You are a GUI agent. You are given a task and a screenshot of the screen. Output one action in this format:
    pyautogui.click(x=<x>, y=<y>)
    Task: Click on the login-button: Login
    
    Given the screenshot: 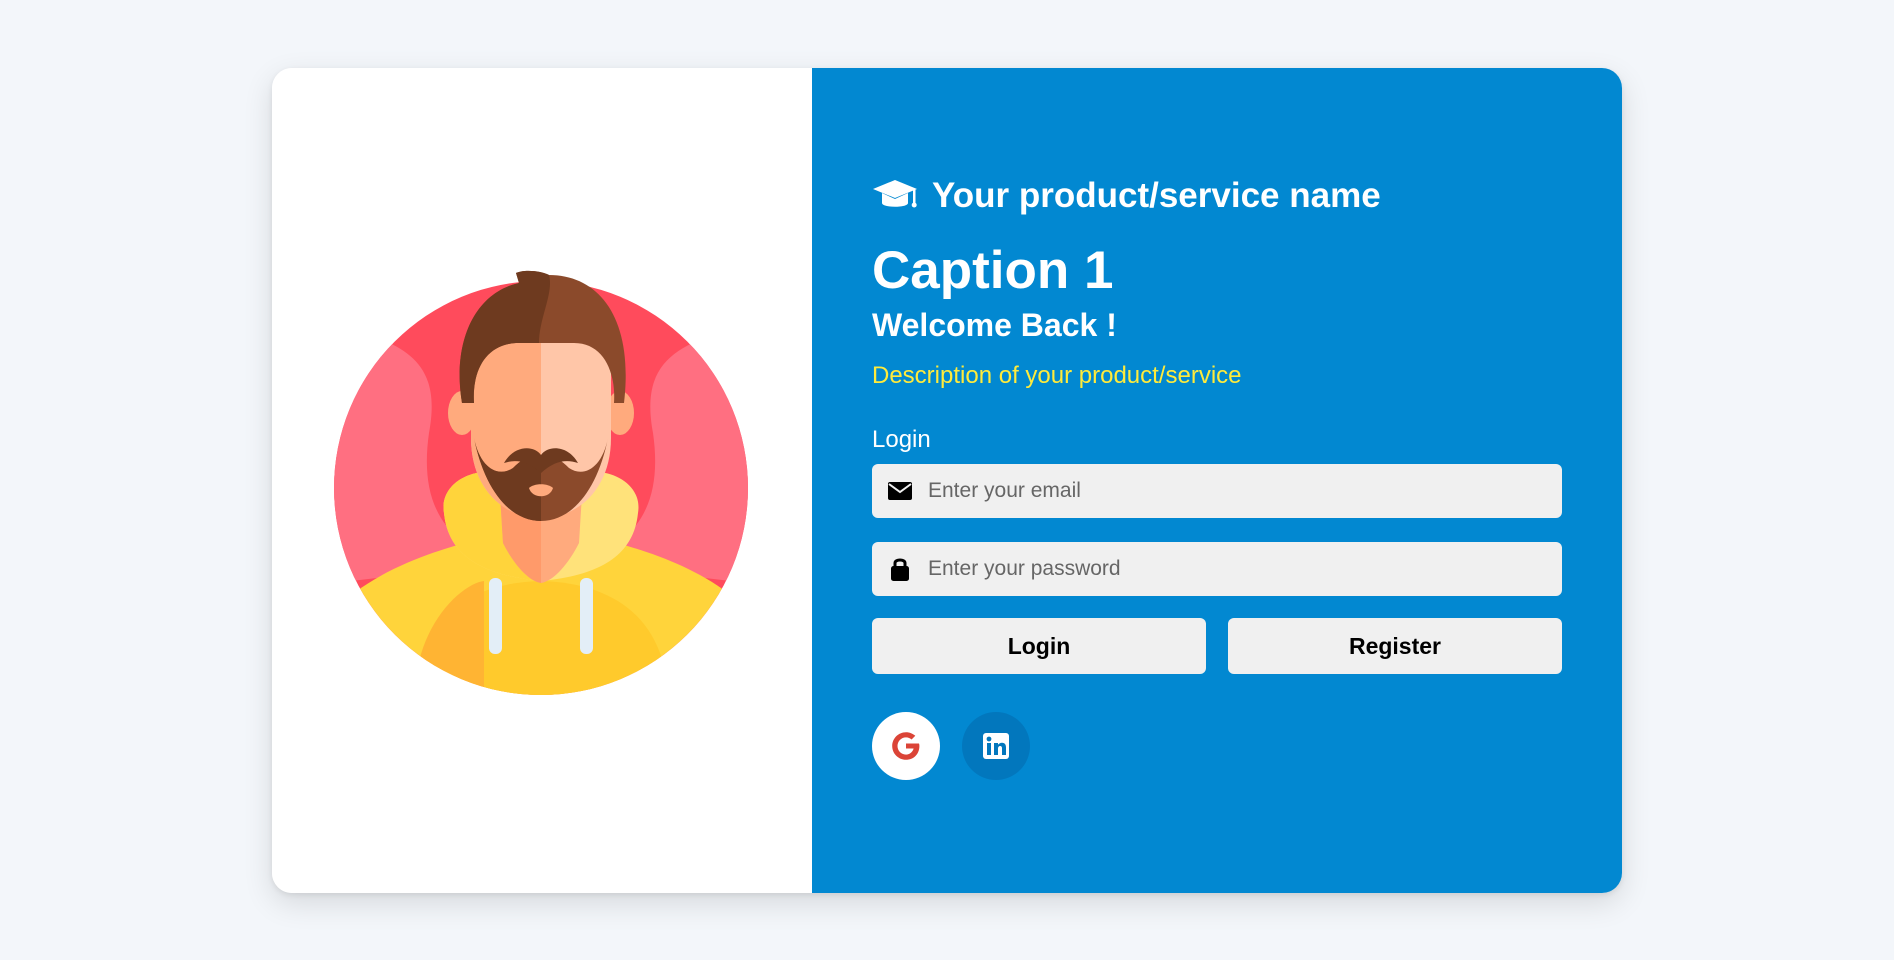 What is the action you would take?
    pyautogui.click(x=1039, y=646)
    